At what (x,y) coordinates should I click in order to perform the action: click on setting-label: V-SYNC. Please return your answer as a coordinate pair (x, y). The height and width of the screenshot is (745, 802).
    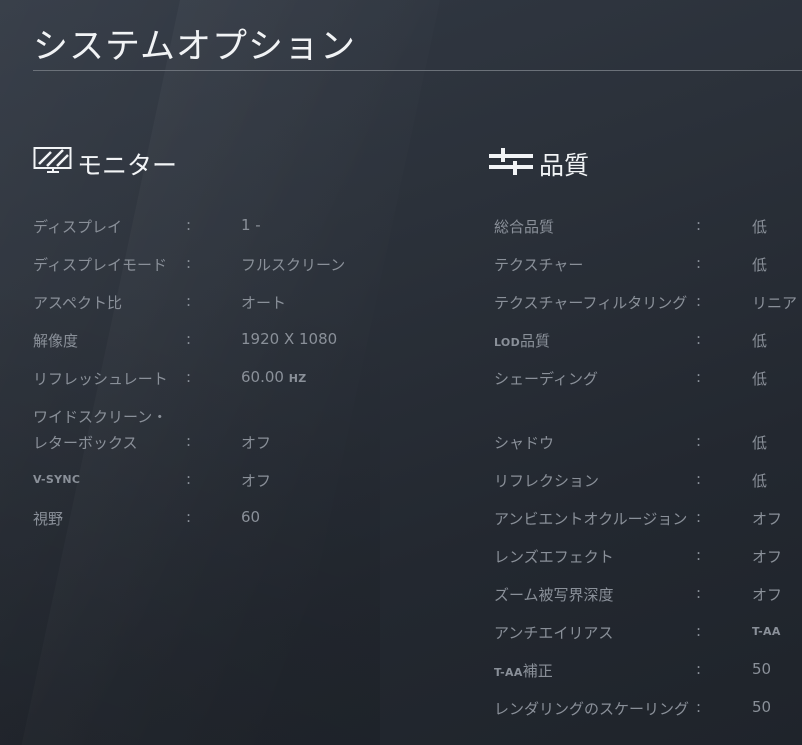
    Looking at the image, I should click on (57, 479).